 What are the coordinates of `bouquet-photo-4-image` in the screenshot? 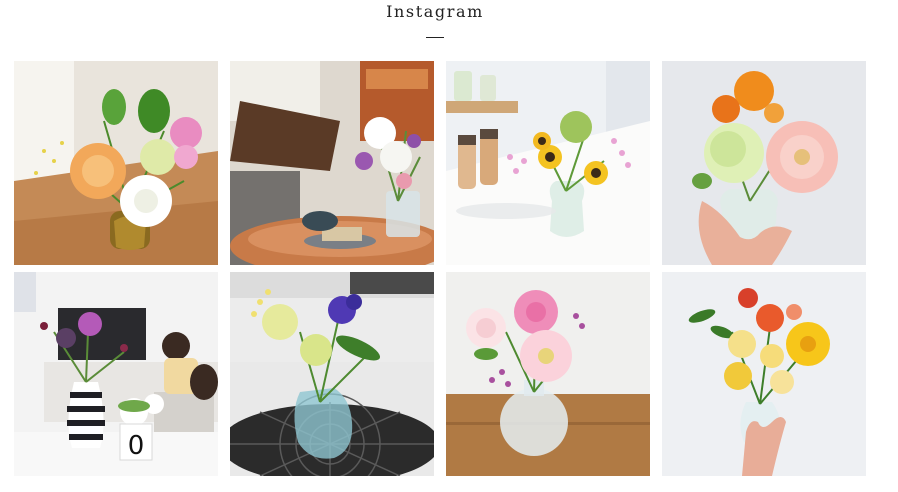 It's located at (764, 163).